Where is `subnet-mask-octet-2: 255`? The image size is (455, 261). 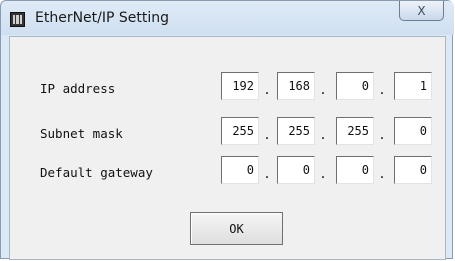 subnet-mask-octet-2: 255 is located at coordinates (296, 131).